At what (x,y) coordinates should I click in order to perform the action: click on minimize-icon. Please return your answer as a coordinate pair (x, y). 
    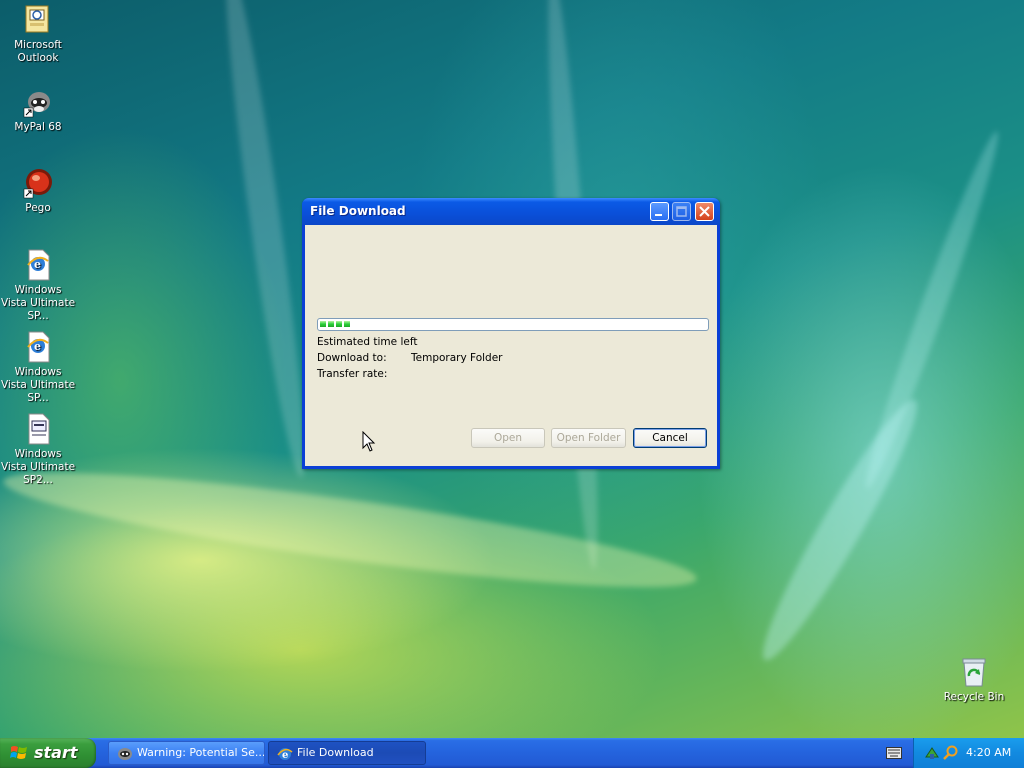
    Looking at the image, I should click on (659, 211).